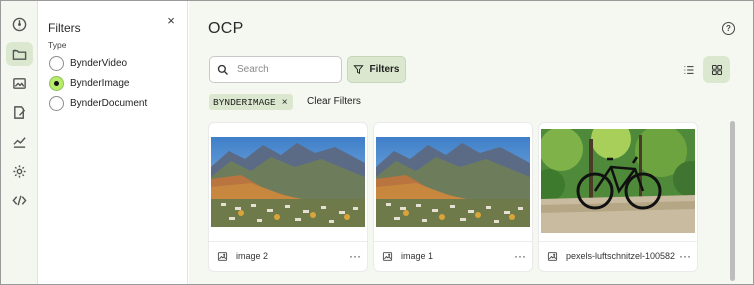  I want to click on folder-icon, so click(19, 54).